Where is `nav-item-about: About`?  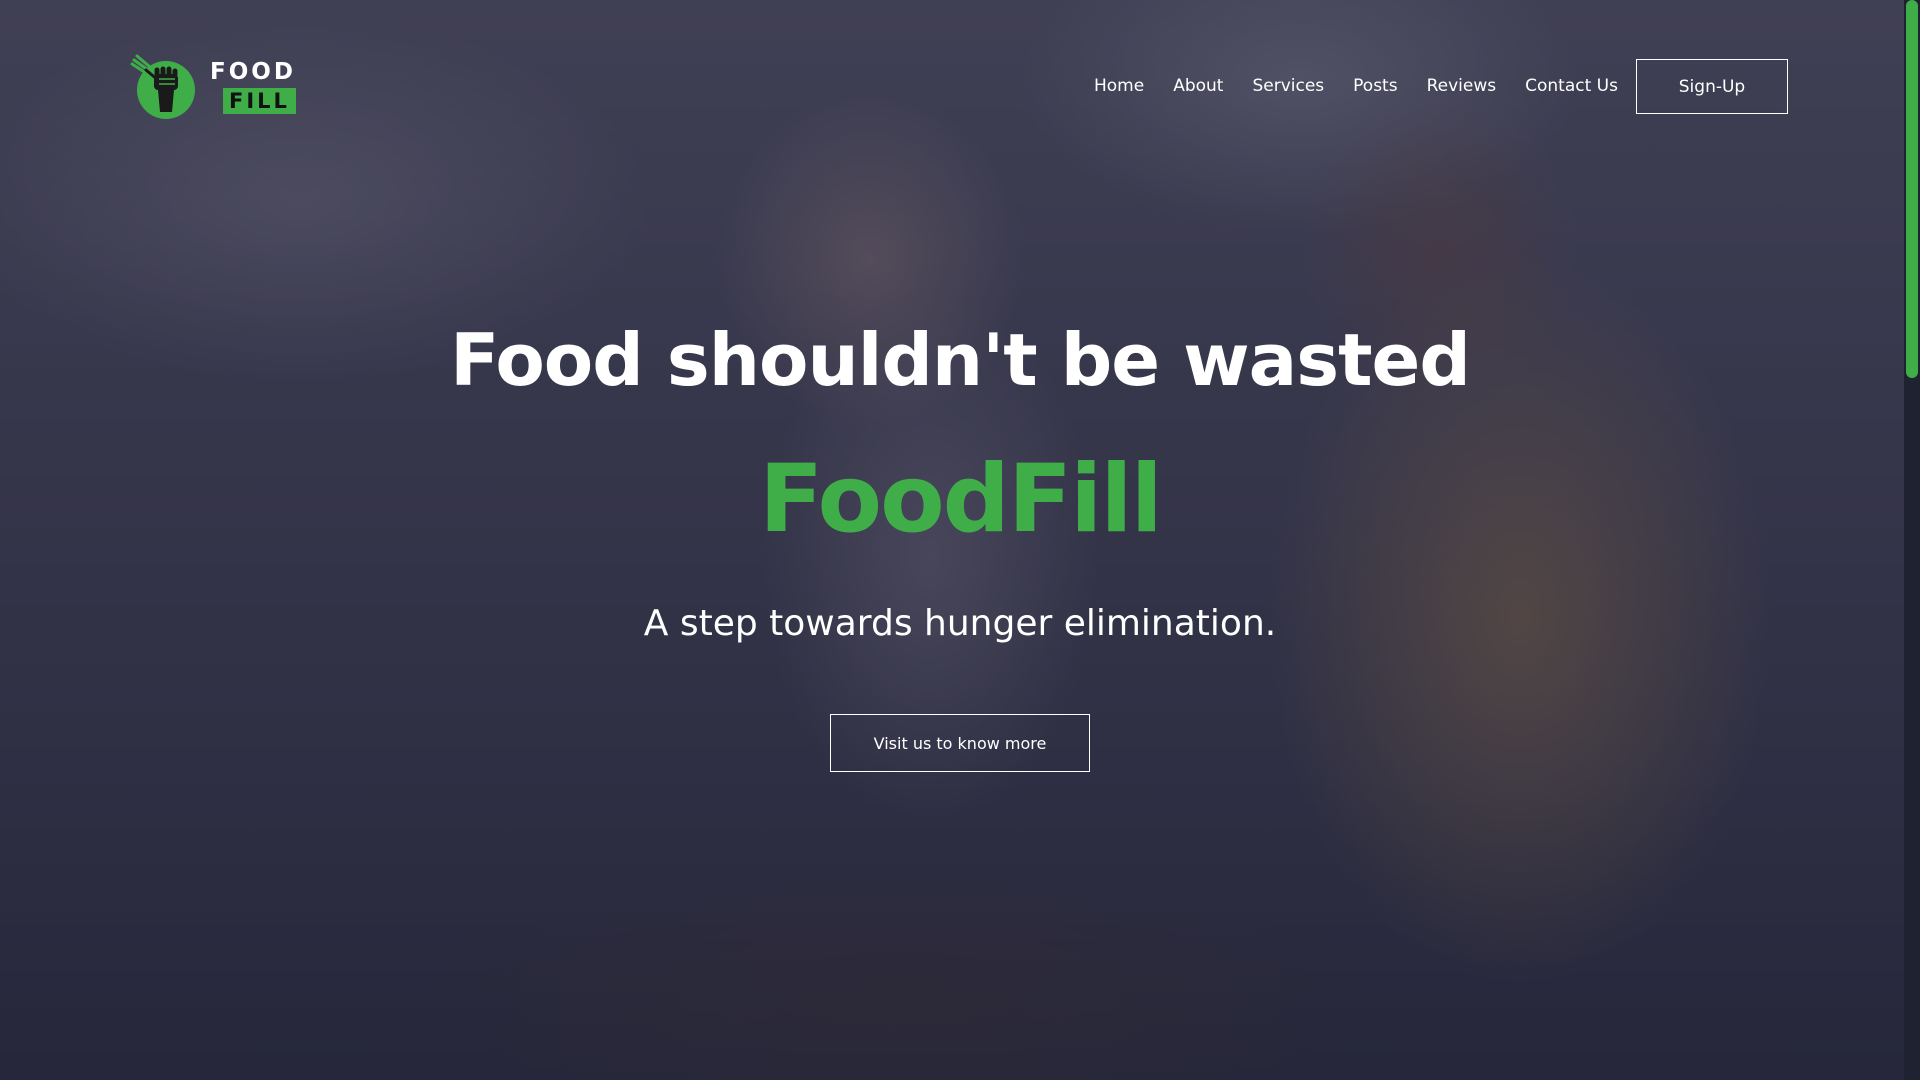 nav-item-about: About is located at coordinates (1198, 86).